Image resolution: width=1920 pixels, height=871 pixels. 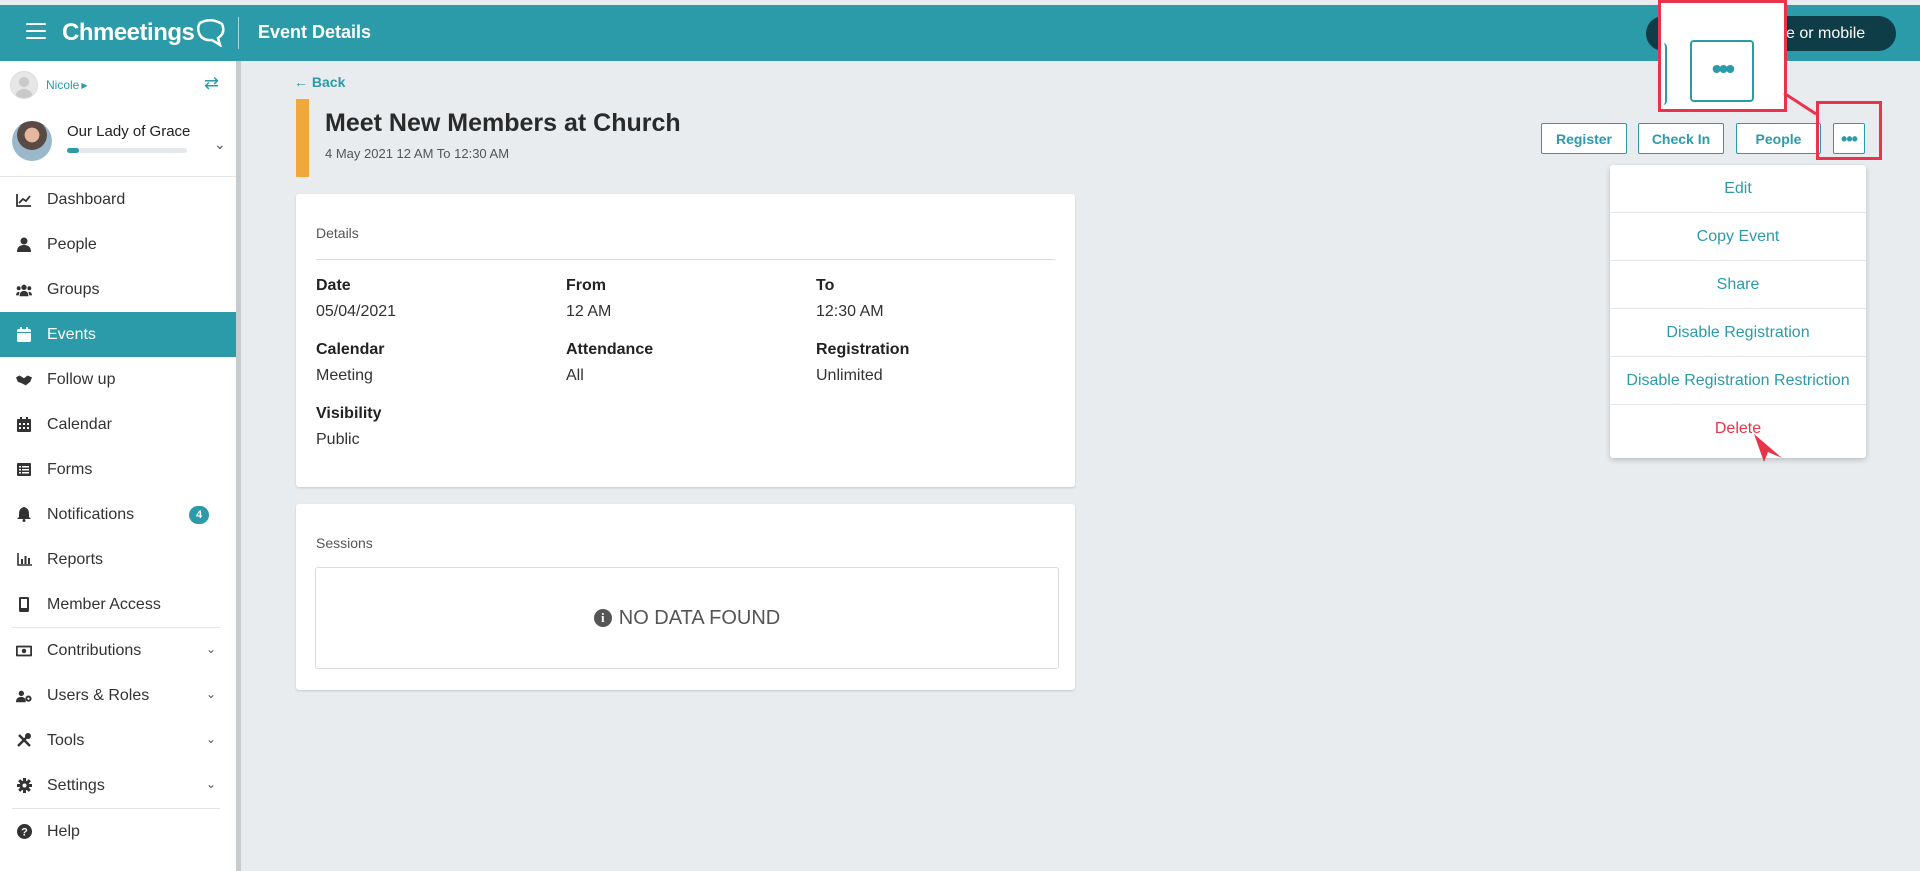 What do you see at coordinates (337, 233) in the screenshot?
I see `details-heading: Details` at bounding box center [337, 233].